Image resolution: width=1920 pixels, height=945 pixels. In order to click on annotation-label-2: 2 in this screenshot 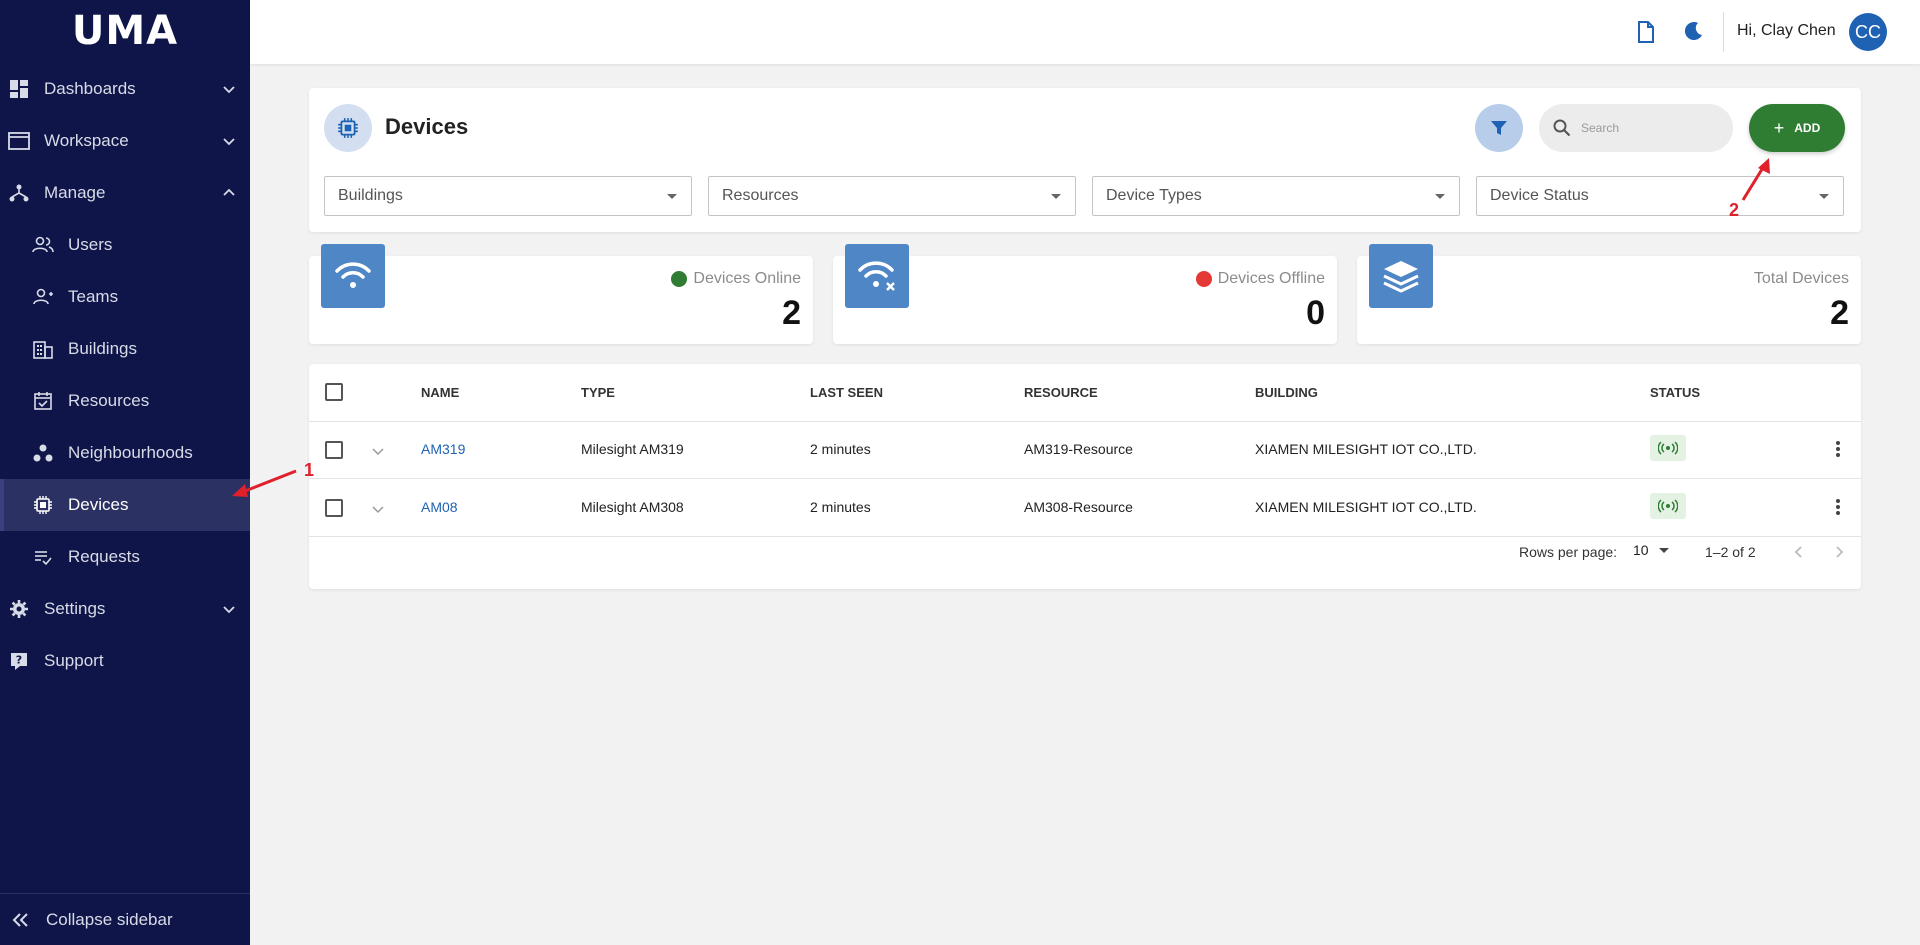, I will do `click(1734, 210)`.